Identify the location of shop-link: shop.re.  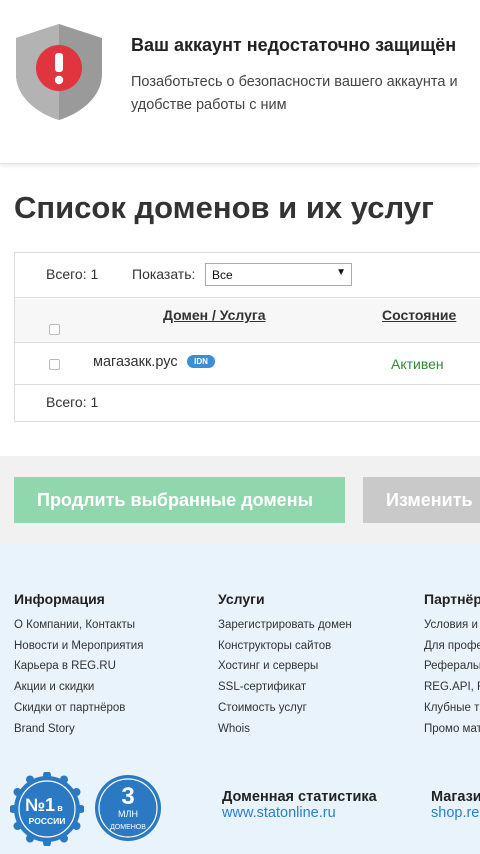
(455, 813).